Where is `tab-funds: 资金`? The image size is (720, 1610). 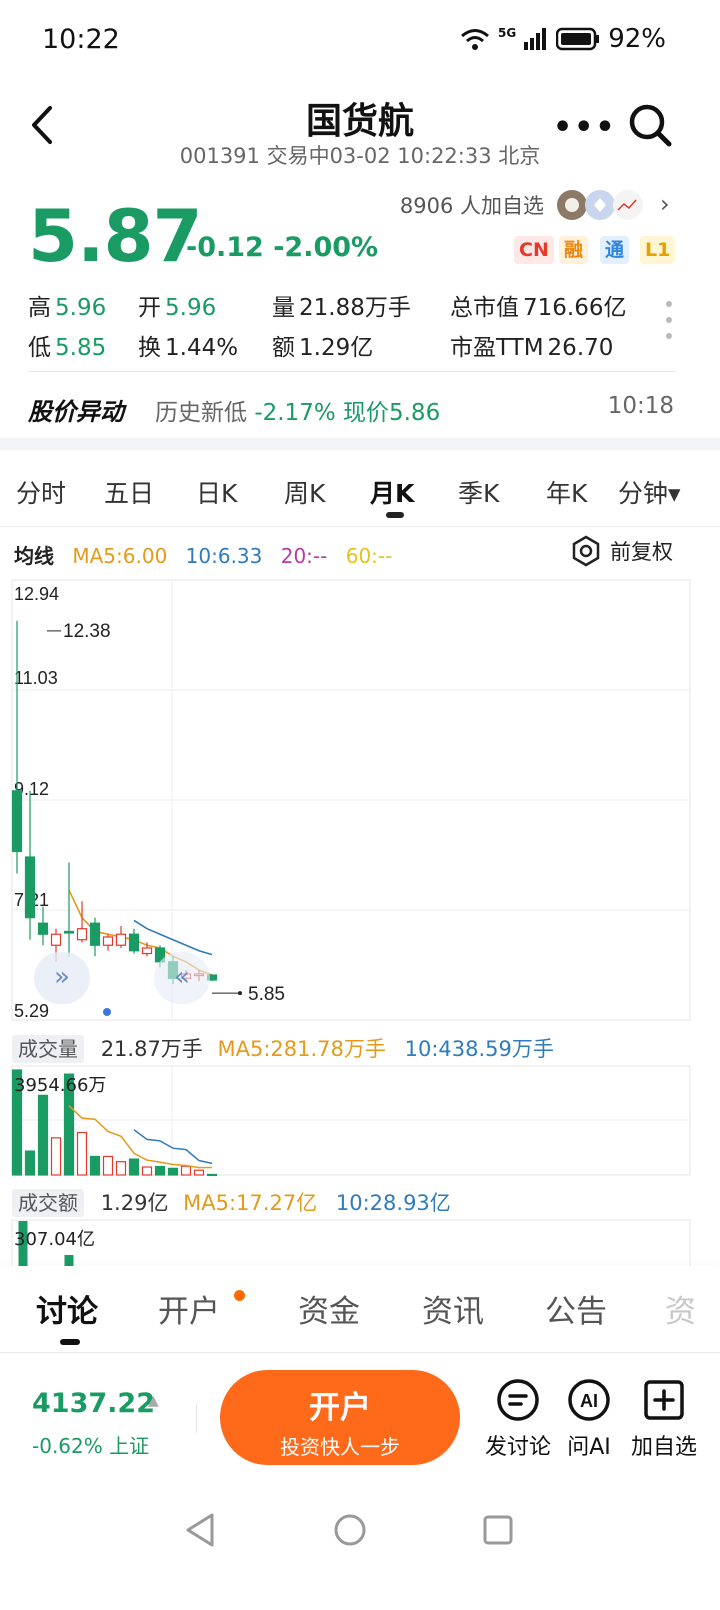
tab-funds: 资金 is located at coordinates (329, 1308).